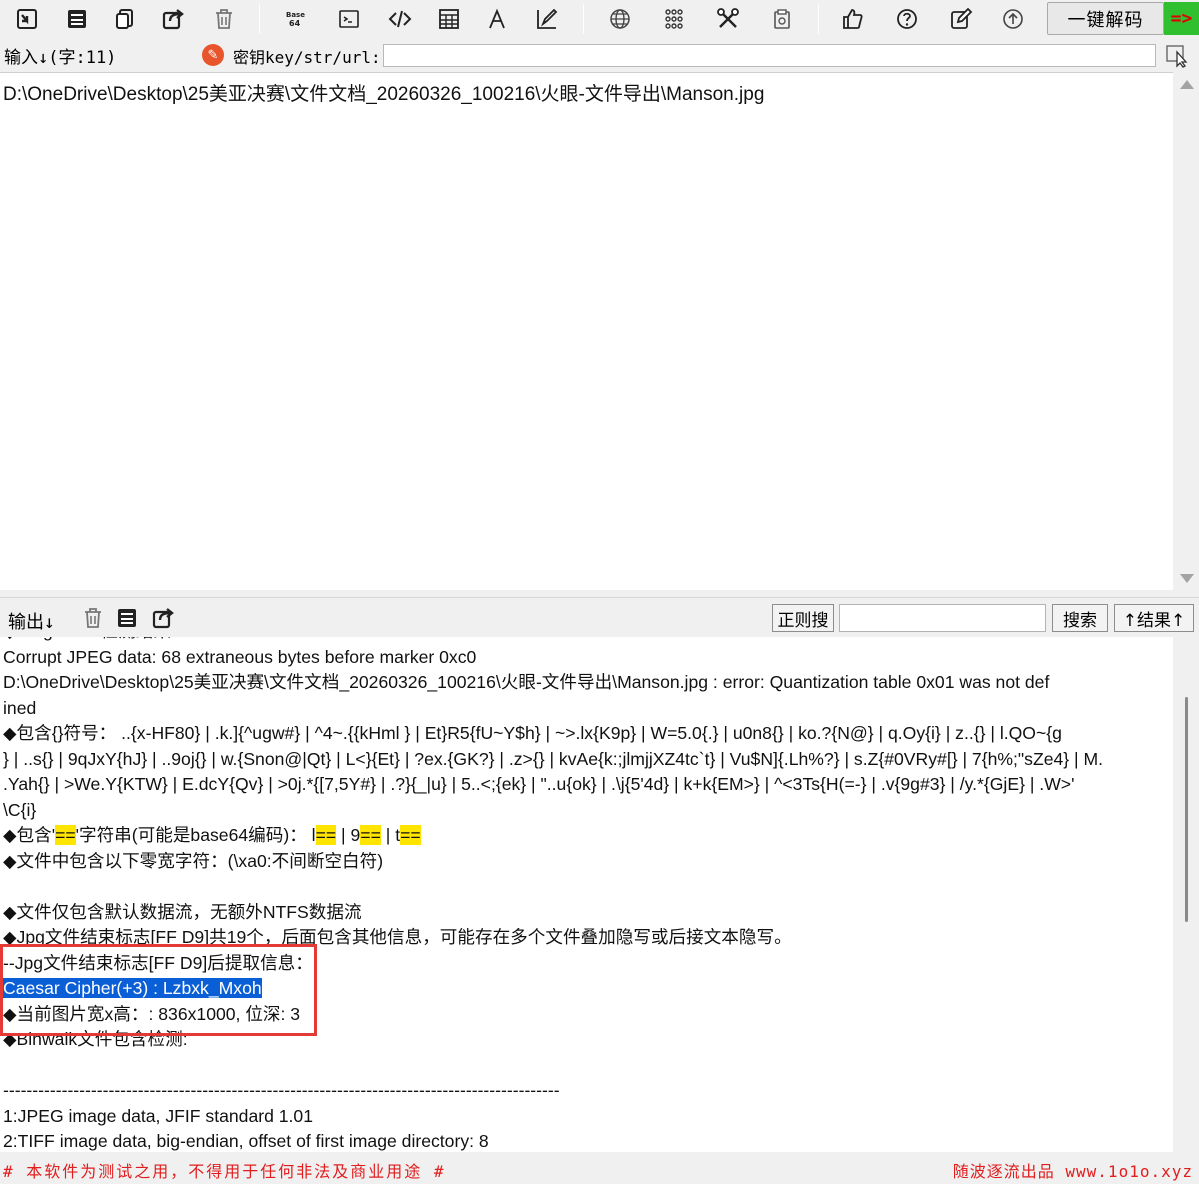  What do you see at coordinates (1080, 618) in the screenshot?
I see `search-button: 搜索` at bounding box center [1080, 618].